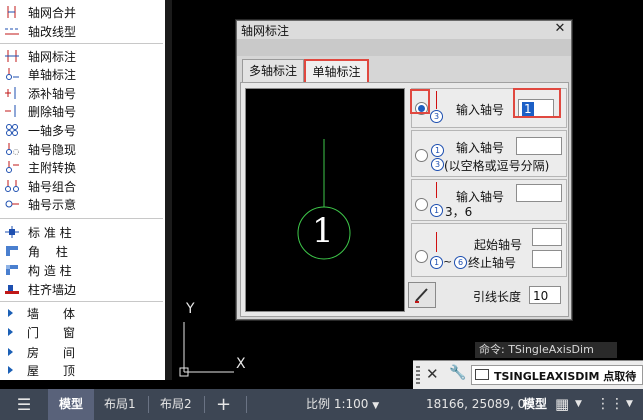 The image size is (643, 420). Describe the element at coordinates (421, 256) in the screenshot. I see `radio-range` at that location.